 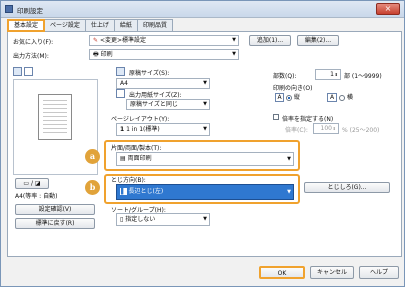 I want to click on badge-a: a, so click(x=92, y=156).